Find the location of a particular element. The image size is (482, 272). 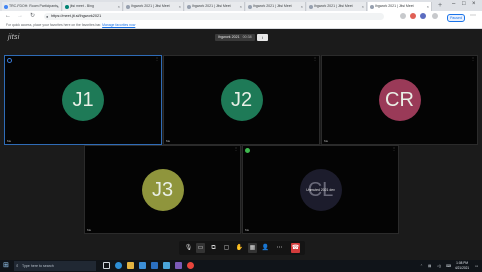

favorites-icon is located at coordinates (435, 16).